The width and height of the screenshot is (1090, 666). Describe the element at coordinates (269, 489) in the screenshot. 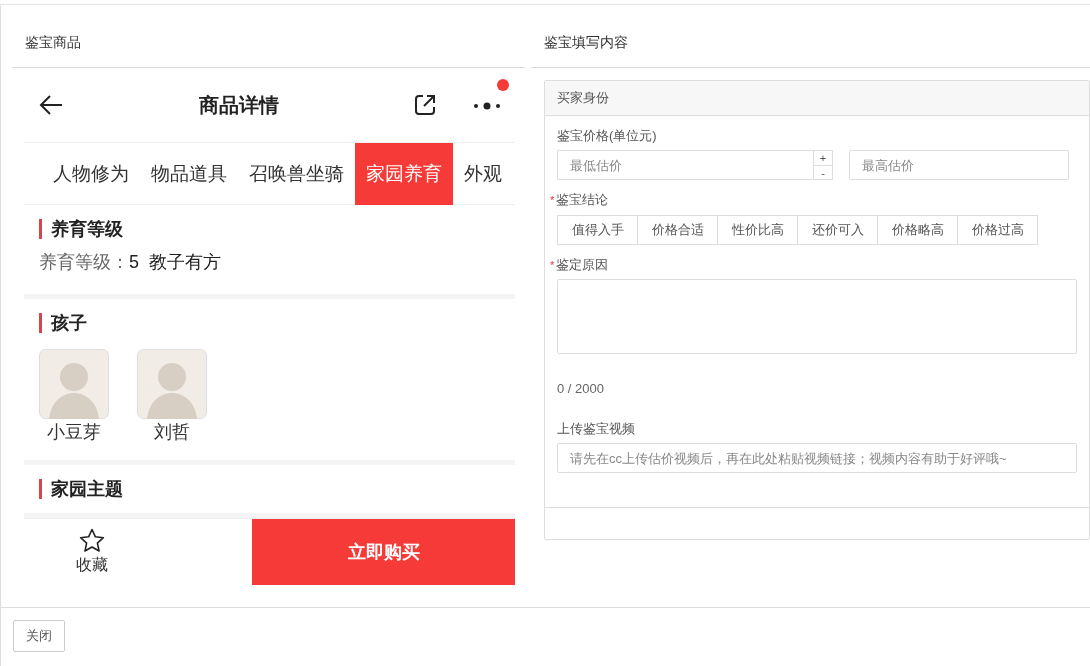

I see `section-heading: 家园主题` at that location.